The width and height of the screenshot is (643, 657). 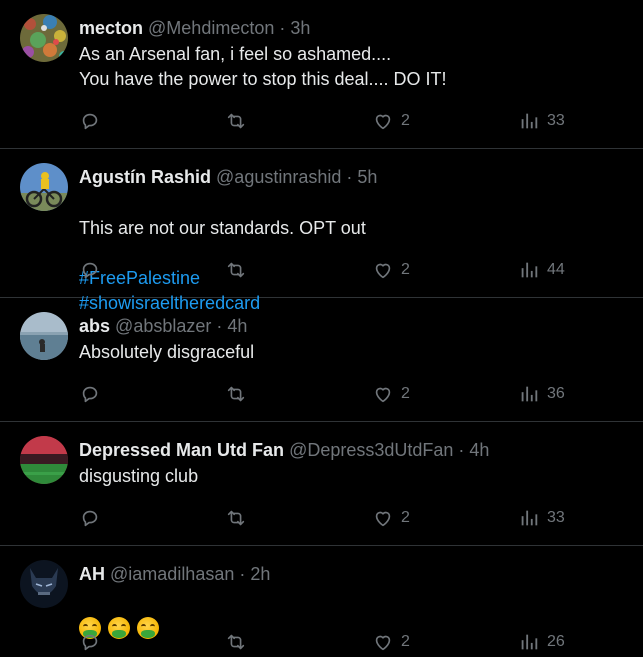 I want to click on timestamp: 2h, so click(x=260, y=574).